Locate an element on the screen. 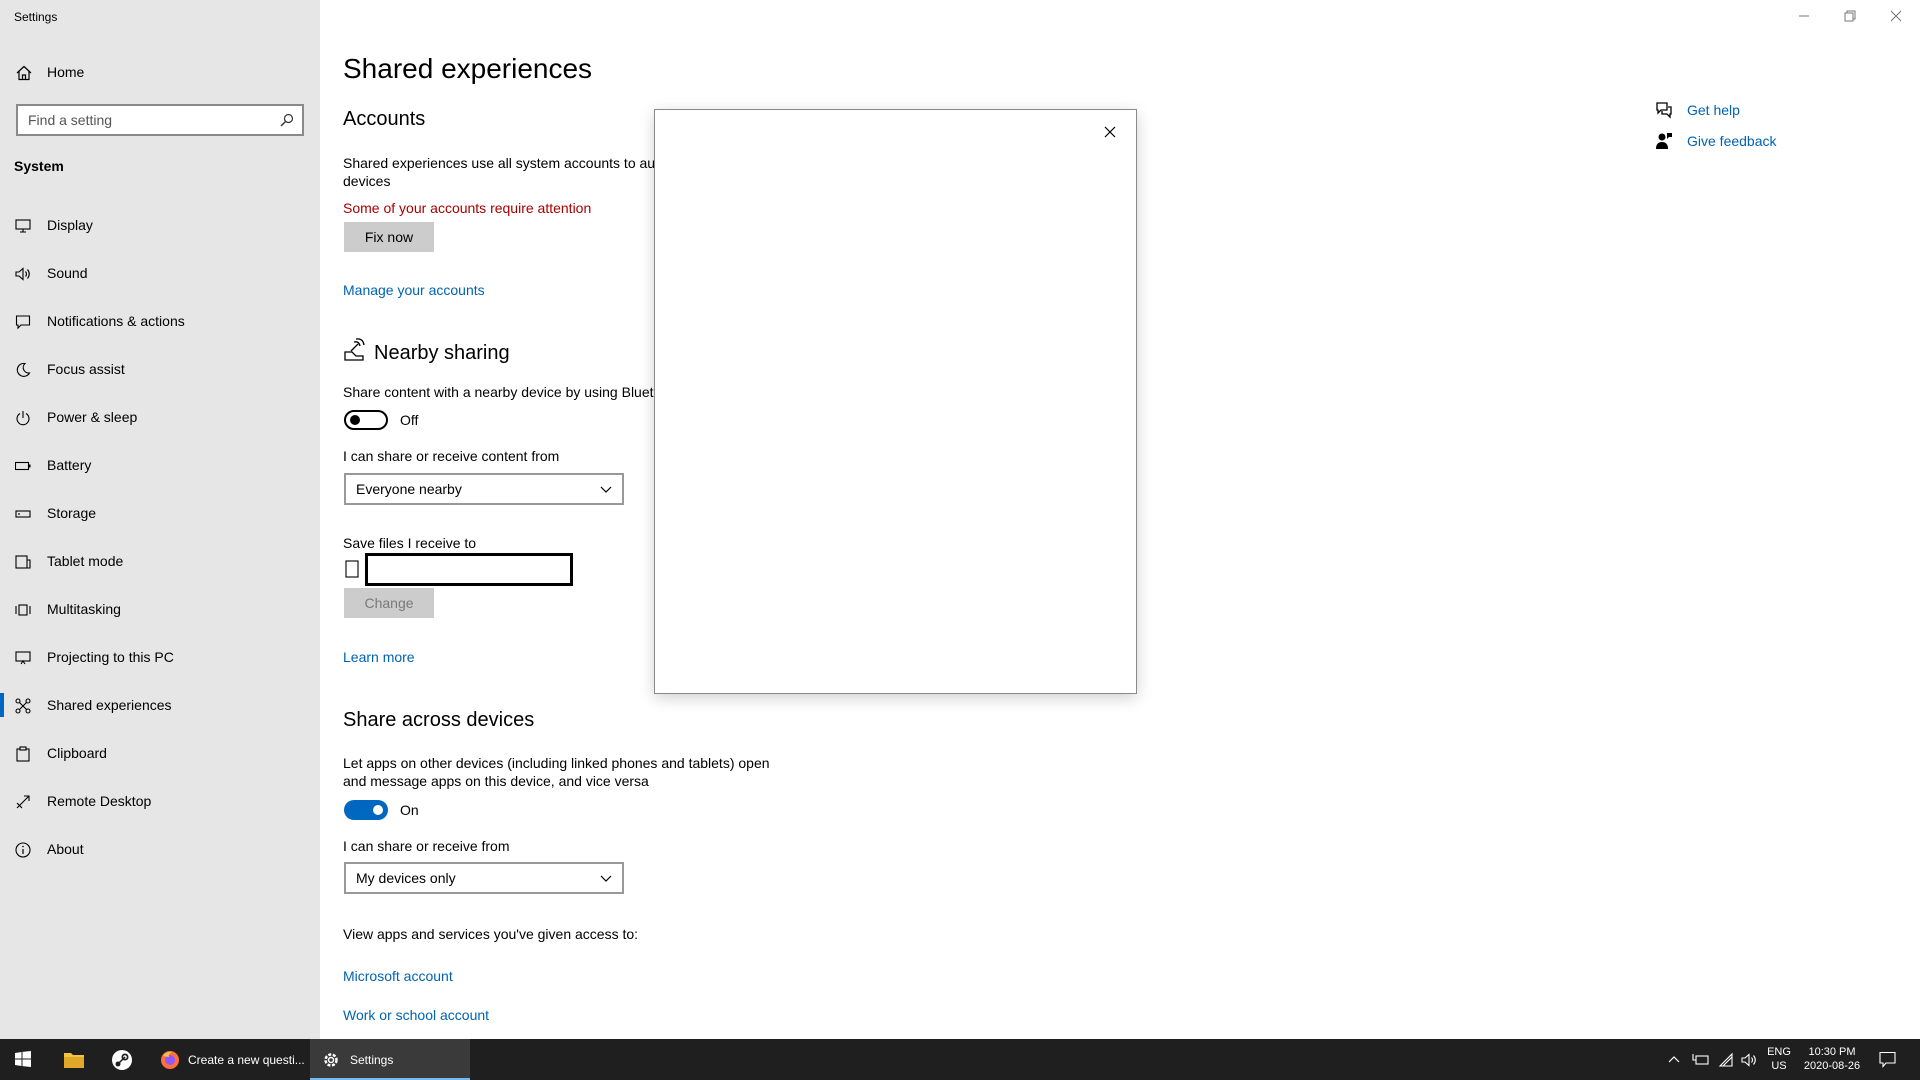  wifi-icon is located at coordinates (1726, 1060).